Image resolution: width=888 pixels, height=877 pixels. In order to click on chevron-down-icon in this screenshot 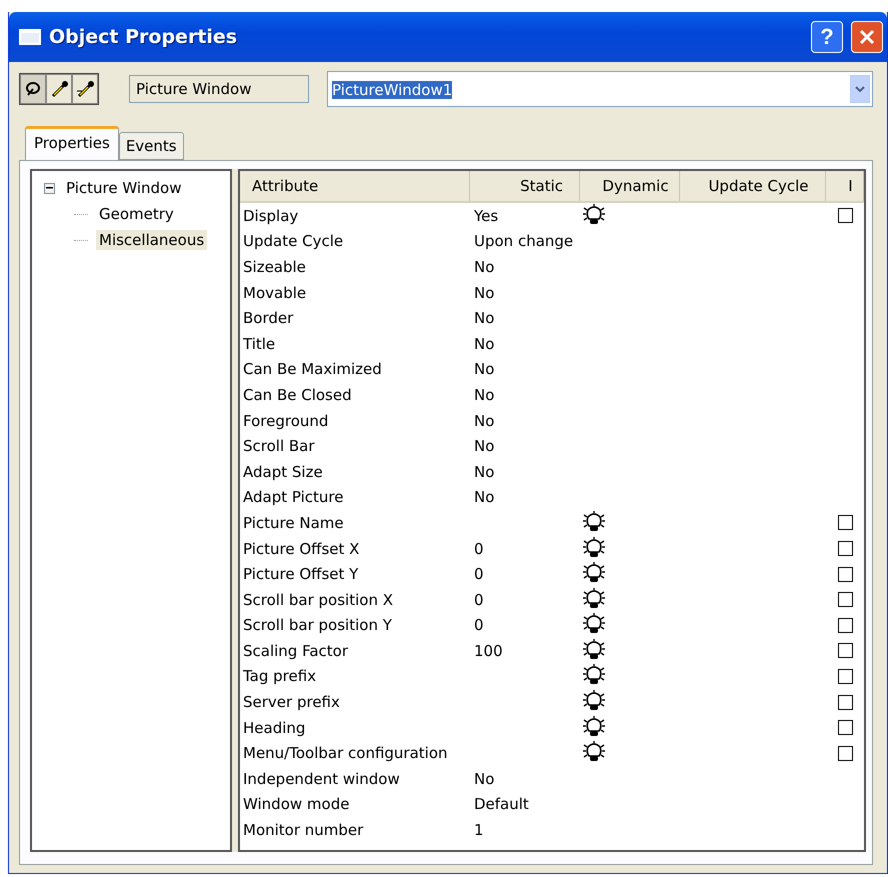, I will do `click(860, 89)`.